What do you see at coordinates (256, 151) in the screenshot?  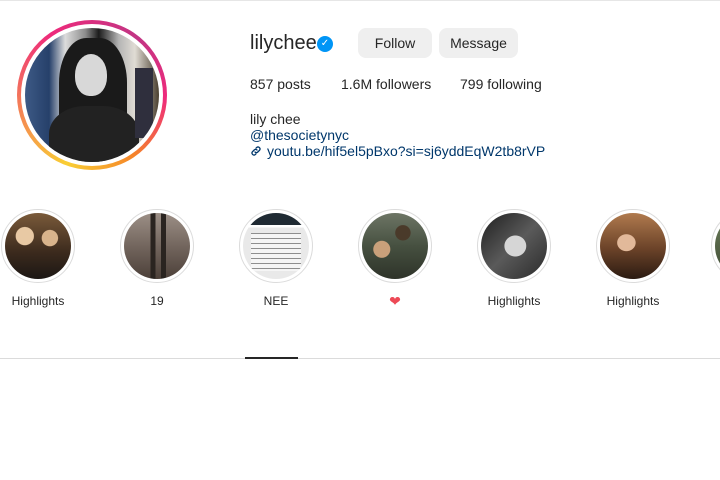 I see `link-icon` at bounding box center [256, 151].